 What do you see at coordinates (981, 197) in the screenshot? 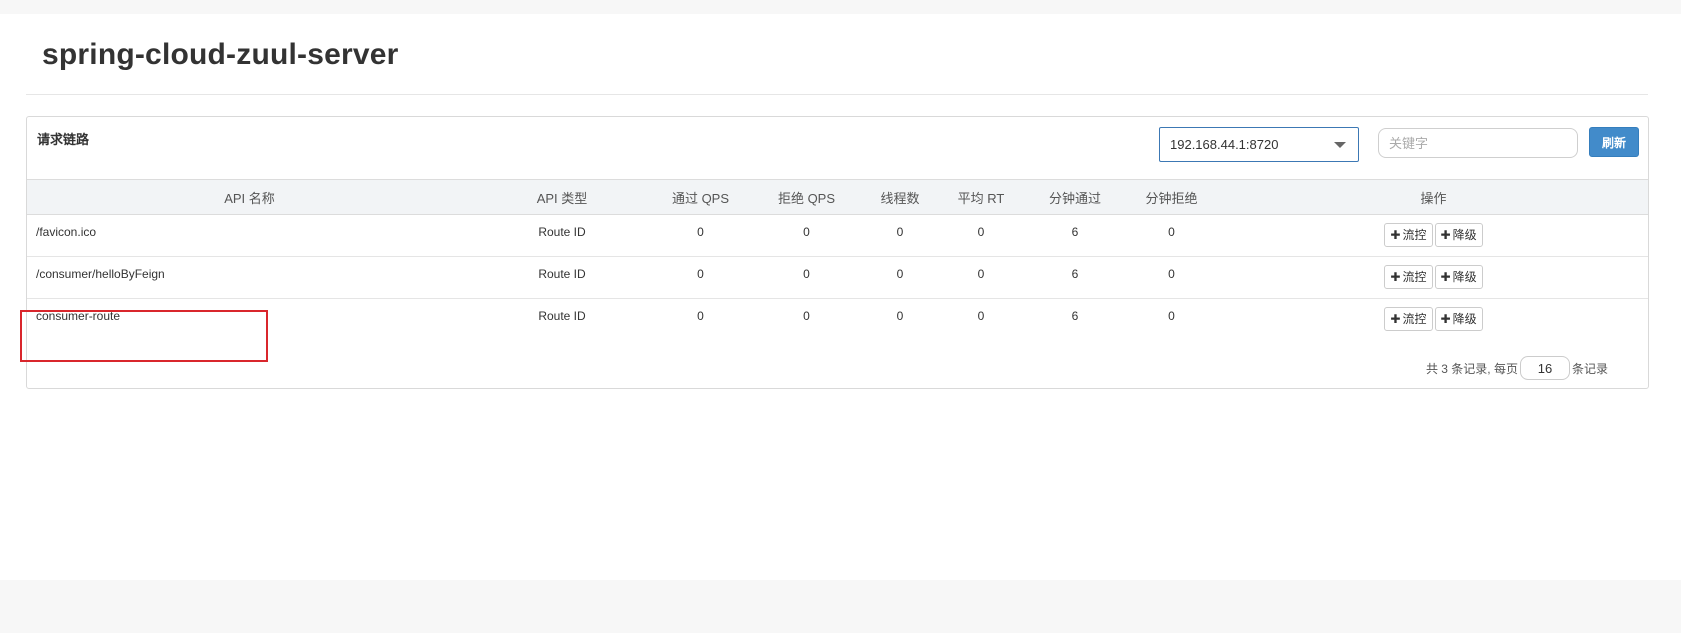
I see `column-header-avg-rt: 平均 RT` at bounding box center [981, 197].